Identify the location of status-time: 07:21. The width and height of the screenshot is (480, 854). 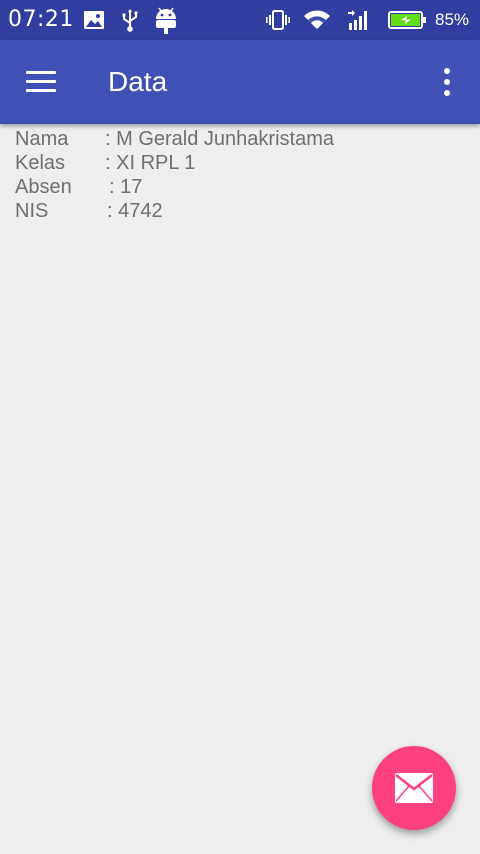
(41, 19).